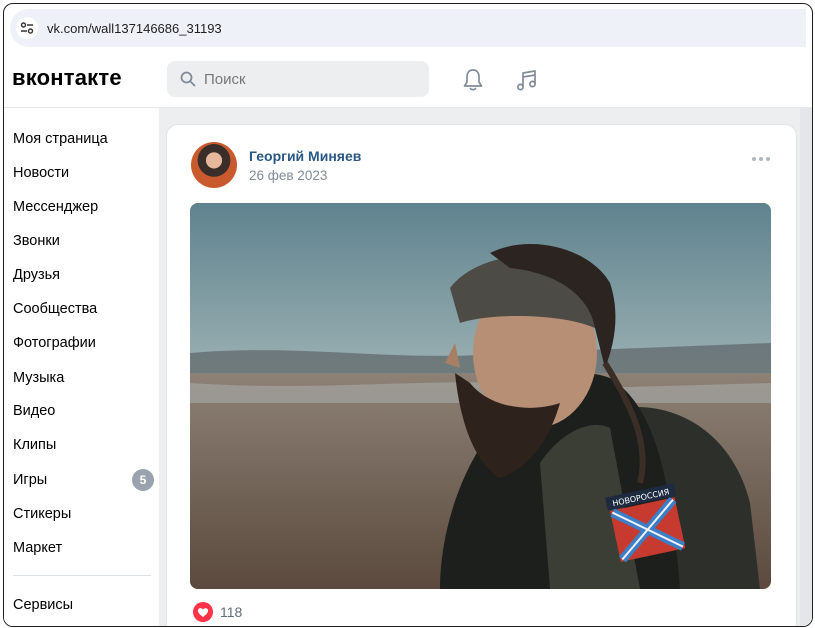 Image resolution: width=815 pixels, height=628 pixels. Describe the element at coordinates (217, 612) in the screenshot. I see `like-button: 118` at that location.